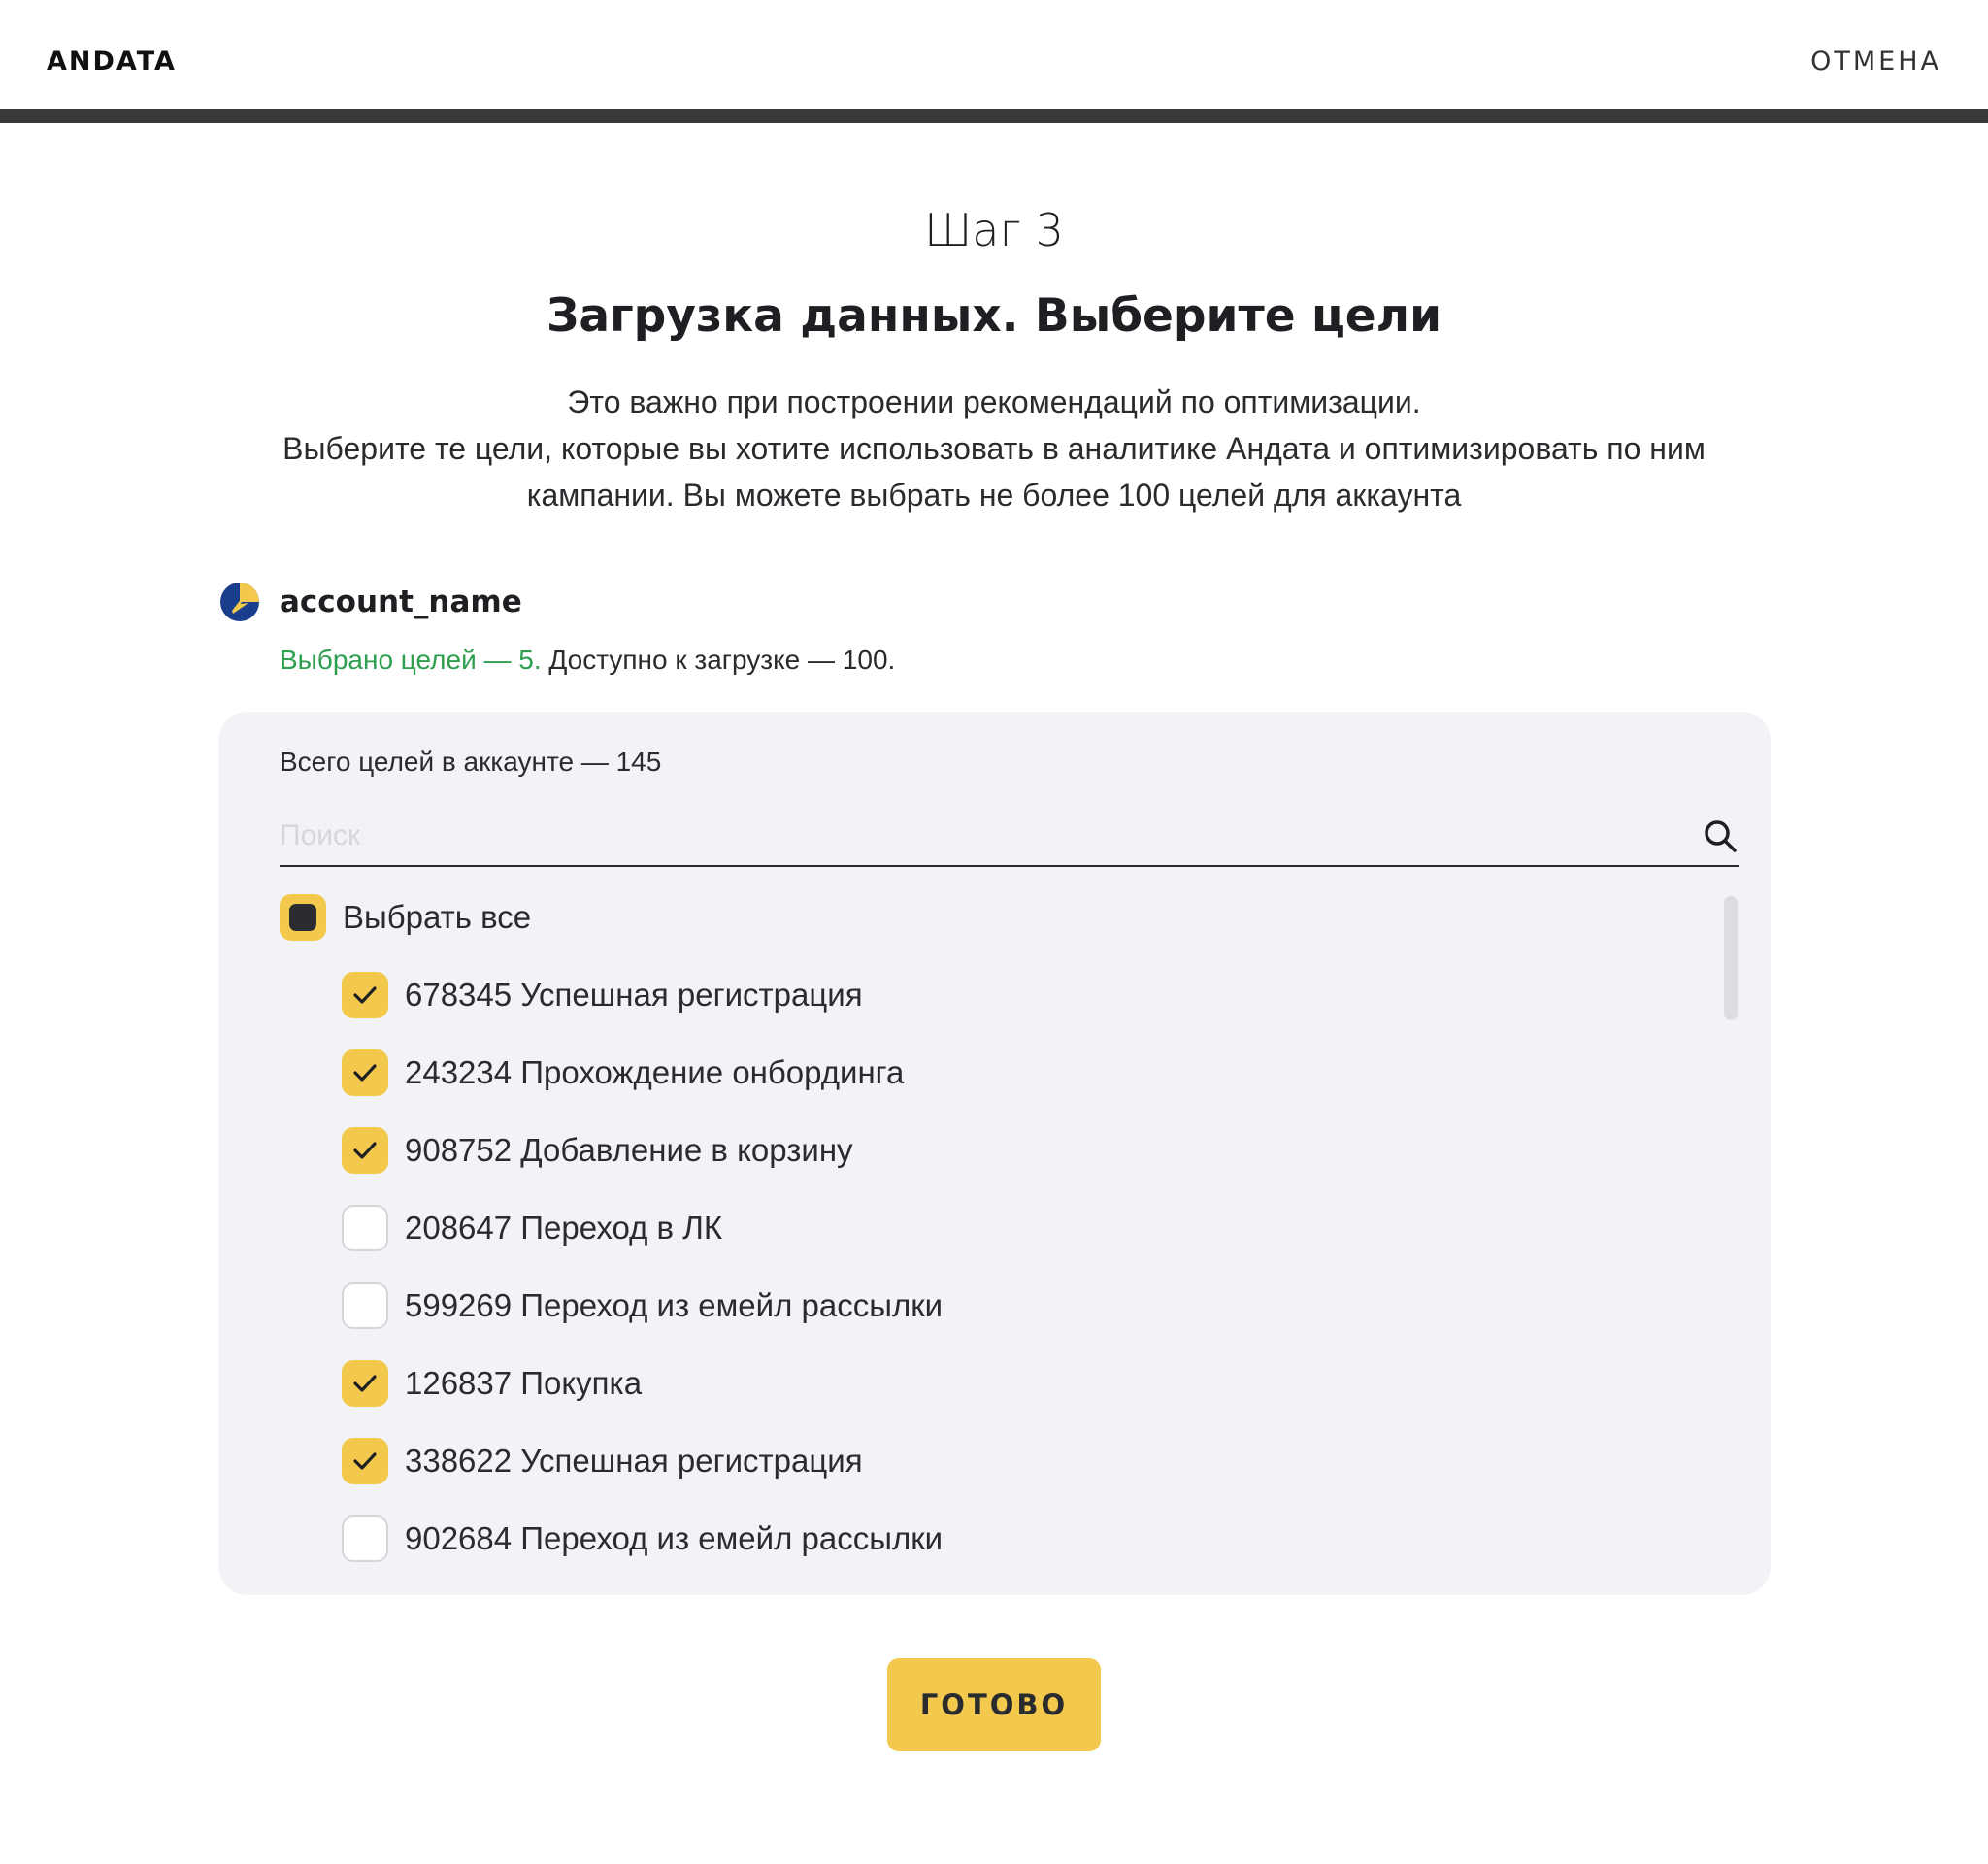 The image size is (1988, 1864). I want to click on goal-id: 208647, so click(459, 1228).